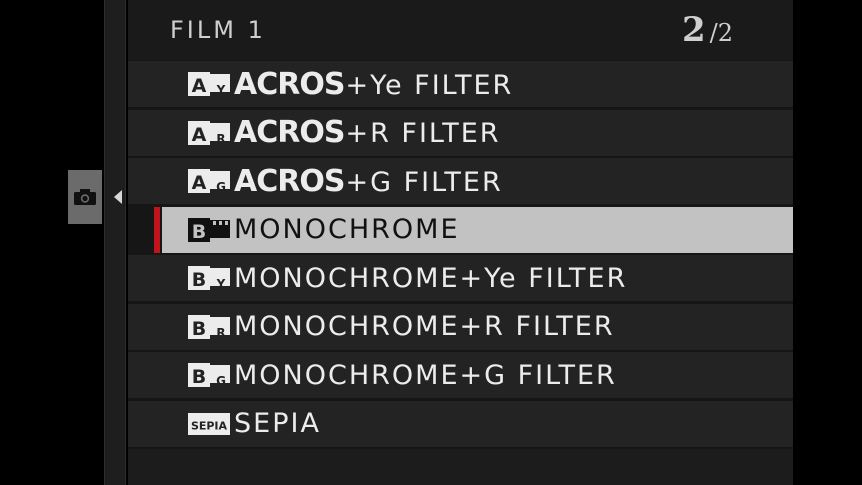 This screenshot has height=485, width=862. What do you see at coordinates (423, 133) in the screenshot?
I see `filter-suffix: +R FILTER` at bounding box center [423, 133].